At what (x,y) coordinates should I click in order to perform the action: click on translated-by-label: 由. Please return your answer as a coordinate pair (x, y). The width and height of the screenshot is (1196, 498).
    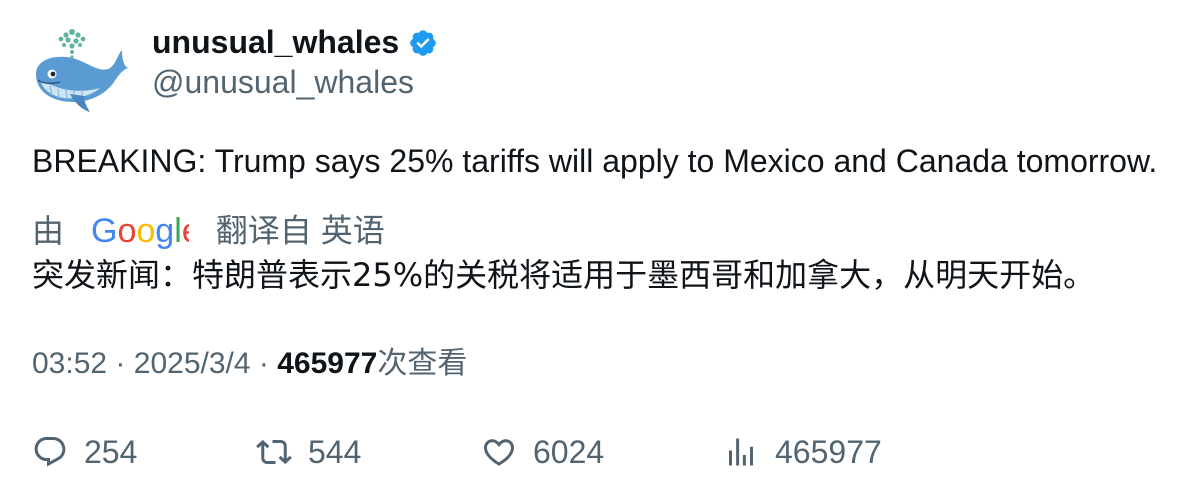
    Looking at the image, I should click on (48, 230).